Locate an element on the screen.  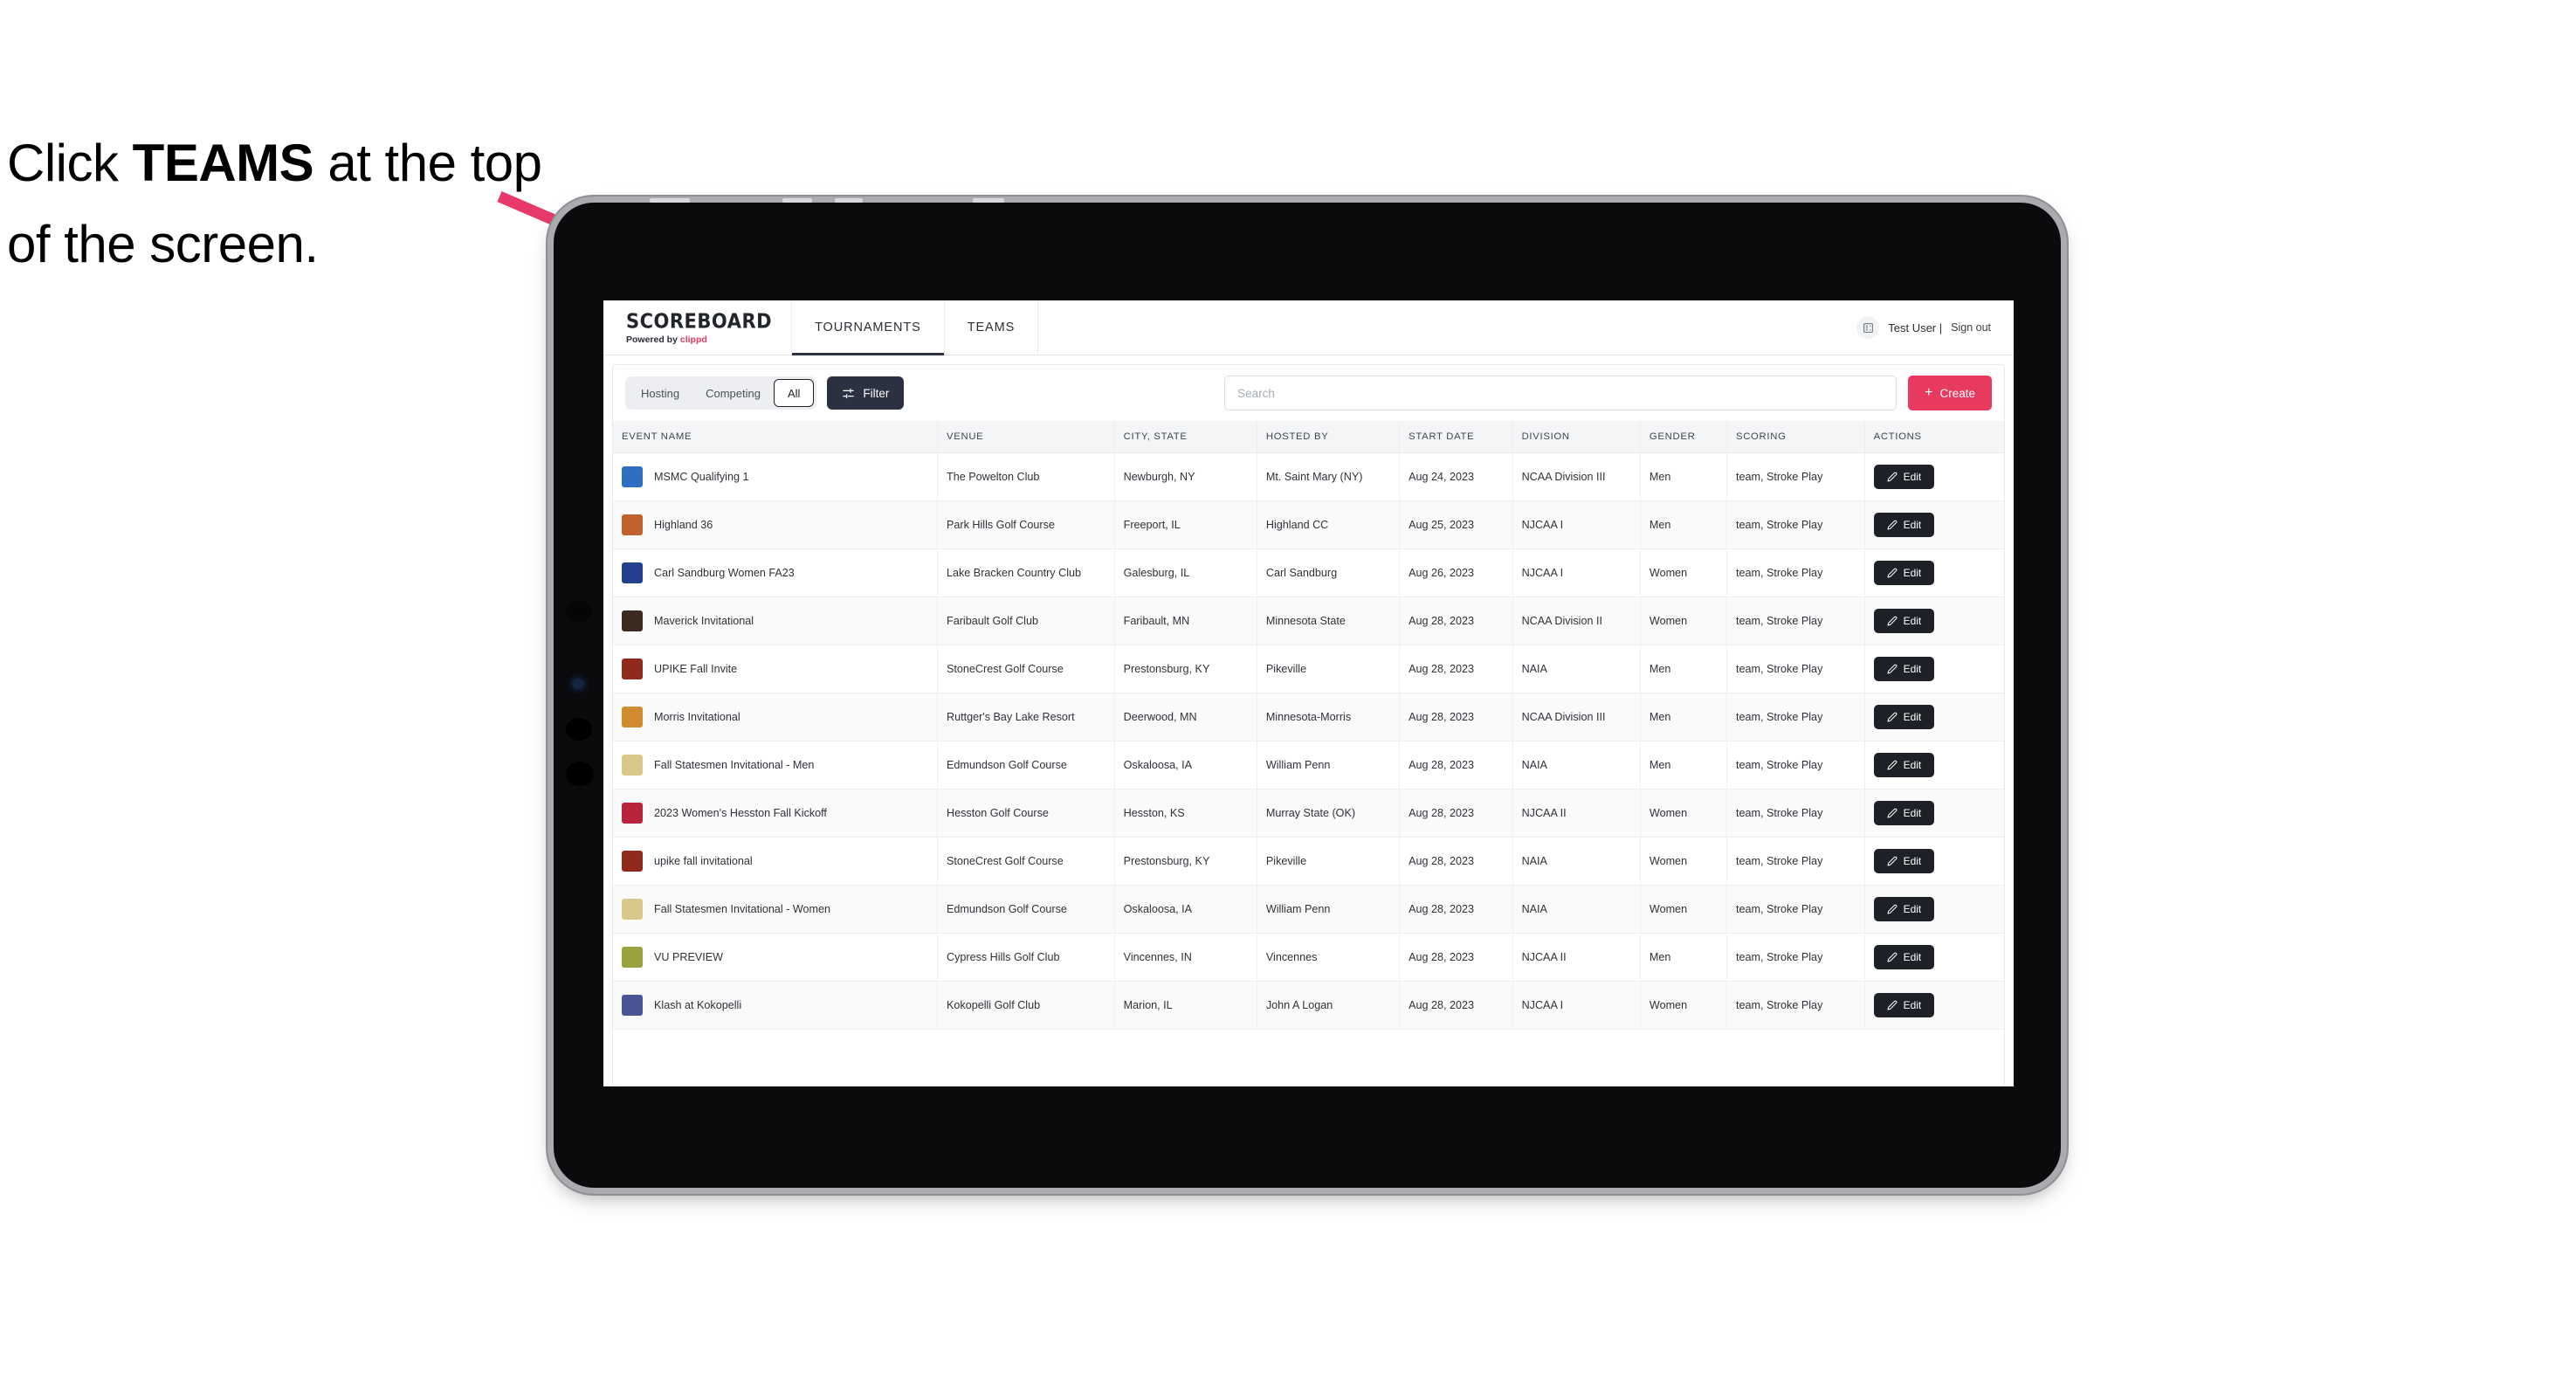
column-header-city-state: CITY, STATE is located at coordinates (1185, 437).